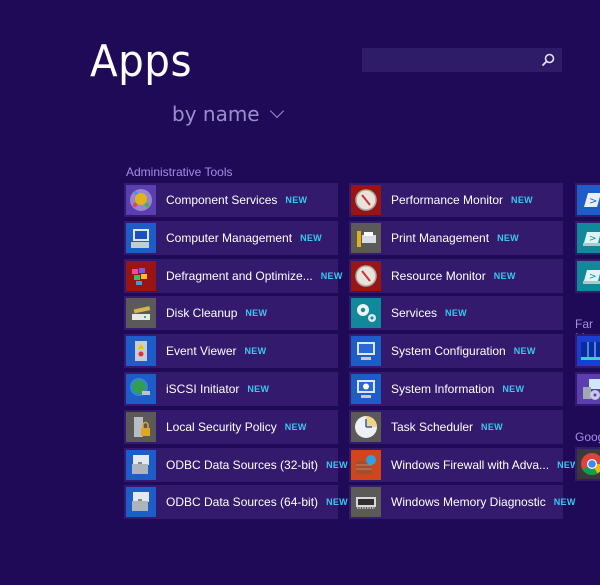 The height and width of the screenshot is (585, 600). Describe the element at coordinates (448, 351) in the screenshot. I see `app-label: System Configuration` at that location.